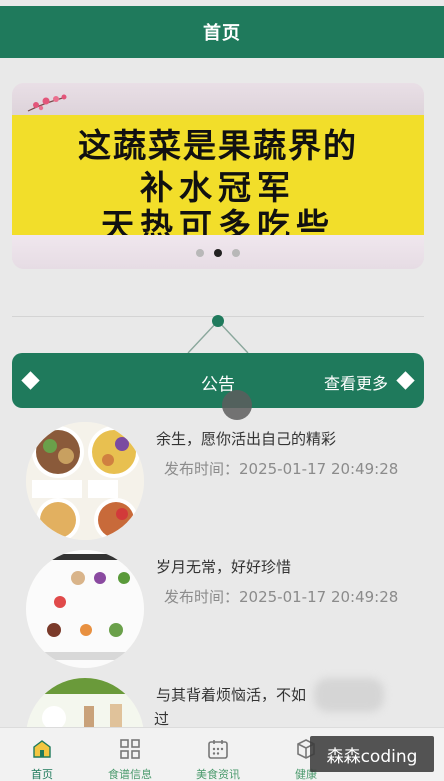 This screenshot has width=444, height=781. Describe the element at coordinates (226, 482) in the screenshot. I see `news-list-item: 余生，愿你活出自己的精彩 发布时间：2025-01-17 20:49:28` at that location.